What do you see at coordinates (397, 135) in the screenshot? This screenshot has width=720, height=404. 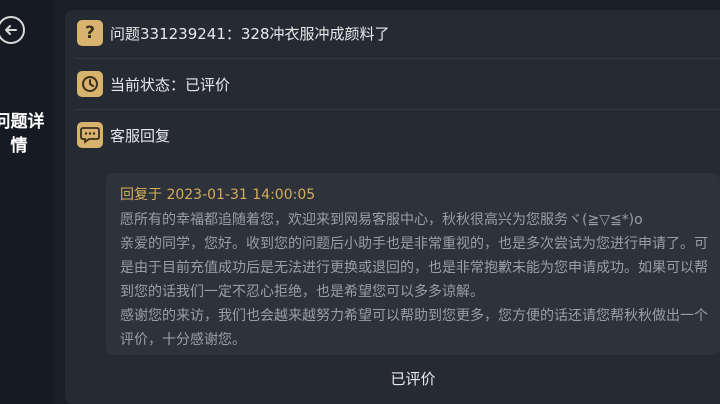 I see `reply-section-row: 客服回复` at bounding box center [397, 135].